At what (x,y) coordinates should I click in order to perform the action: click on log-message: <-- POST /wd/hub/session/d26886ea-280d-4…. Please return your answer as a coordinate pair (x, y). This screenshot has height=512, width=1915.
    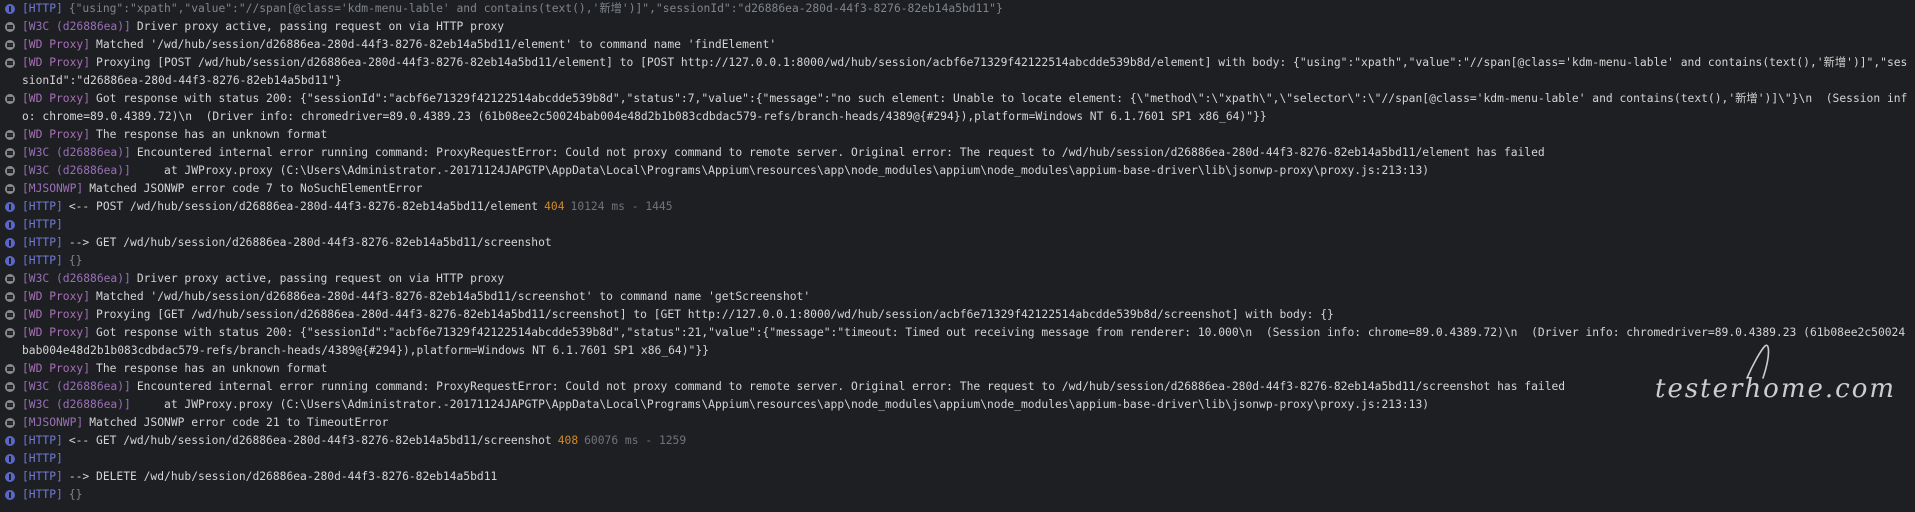
    Looking at the image, I should click on (303, 206).